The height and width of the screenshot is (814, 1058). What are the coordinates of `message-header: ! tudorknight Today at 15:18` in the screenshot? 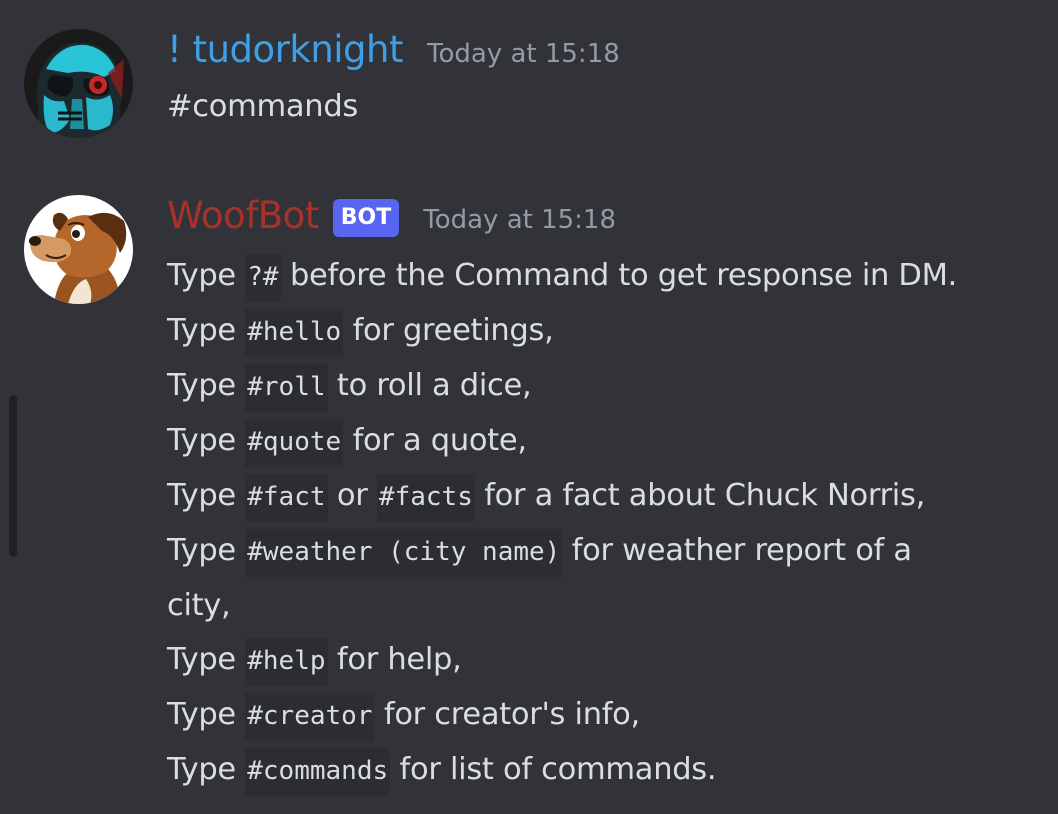 It's located at (602, 57).